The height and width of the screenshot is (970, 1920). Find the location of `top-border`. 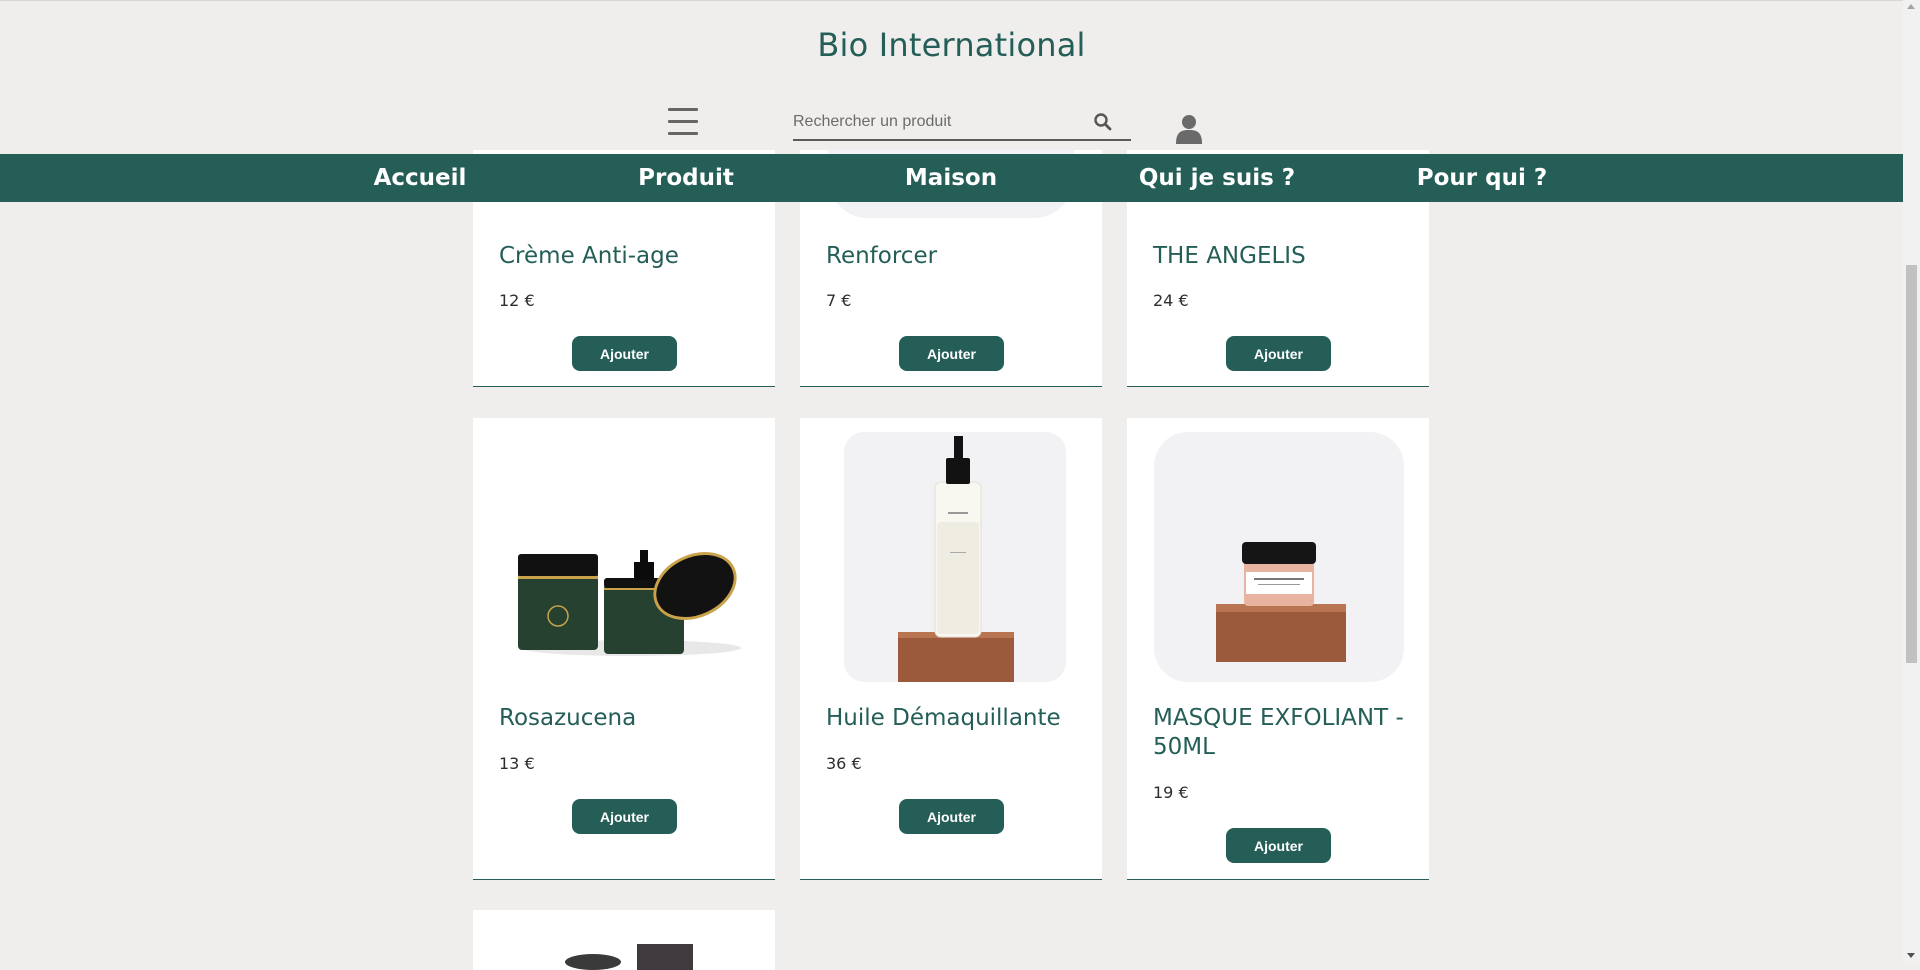

top-border is located at coordinates (951, 0).